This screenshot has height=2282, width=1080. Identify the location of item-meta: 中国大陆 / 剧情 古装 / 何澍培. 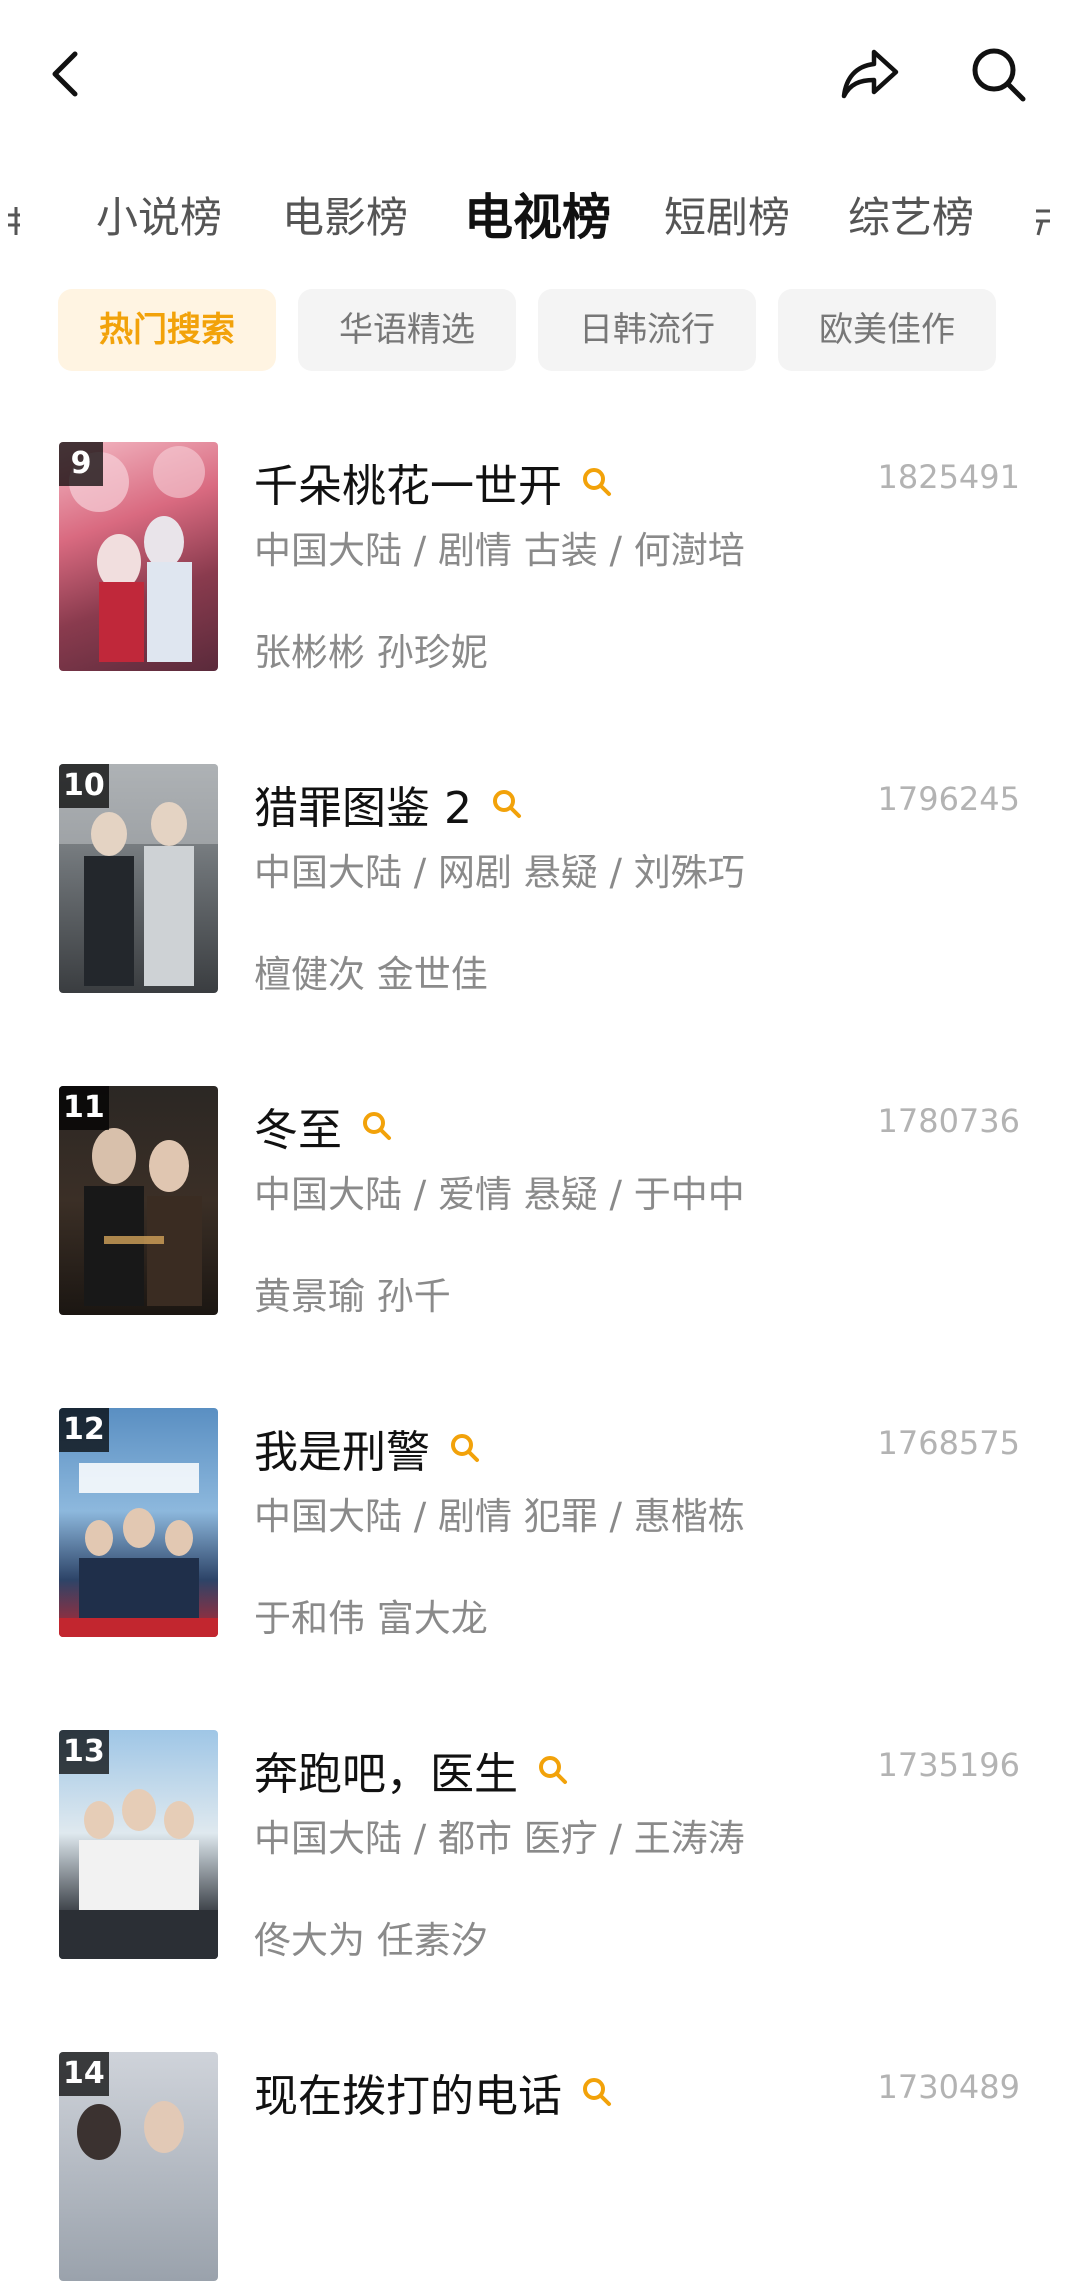
(499, 550).